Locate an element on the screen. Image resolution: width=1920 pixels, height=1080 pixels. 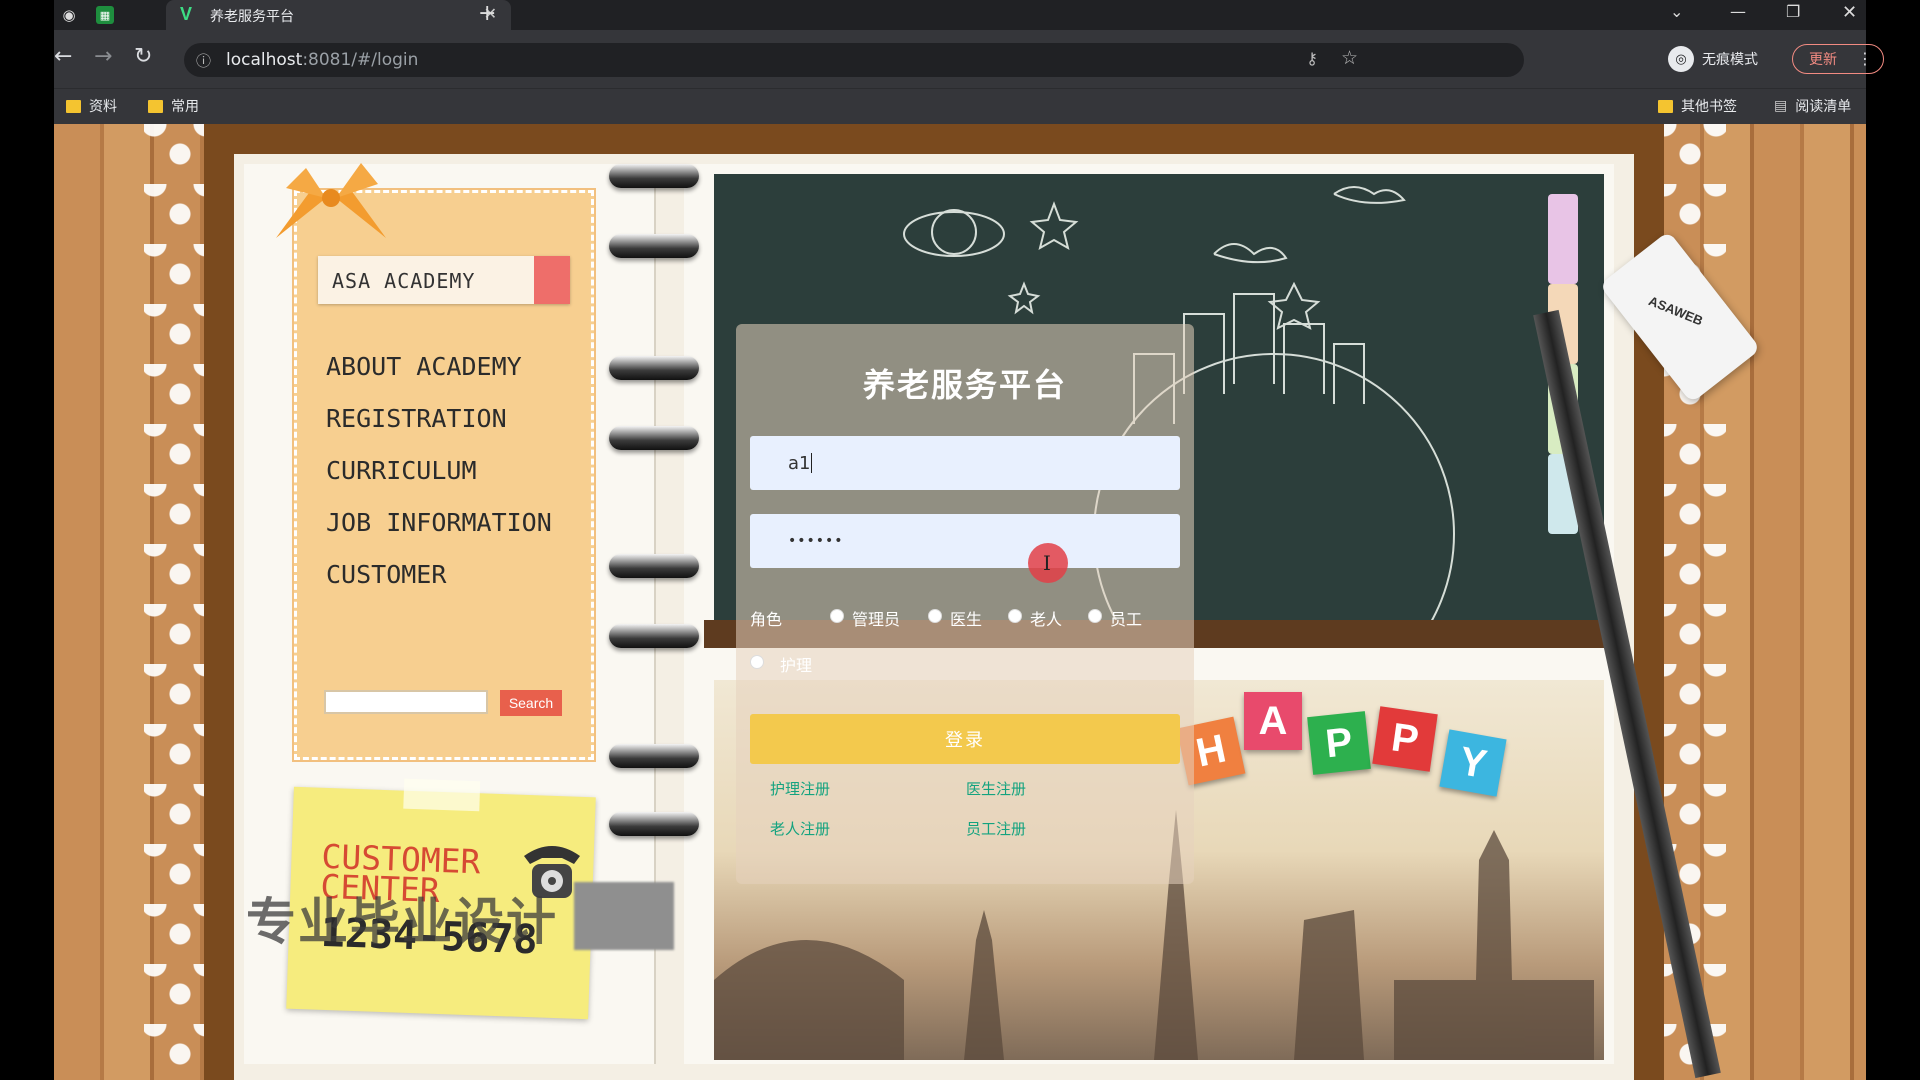
tab-title: 养老服务平台 is located at coordinates (252, 17).